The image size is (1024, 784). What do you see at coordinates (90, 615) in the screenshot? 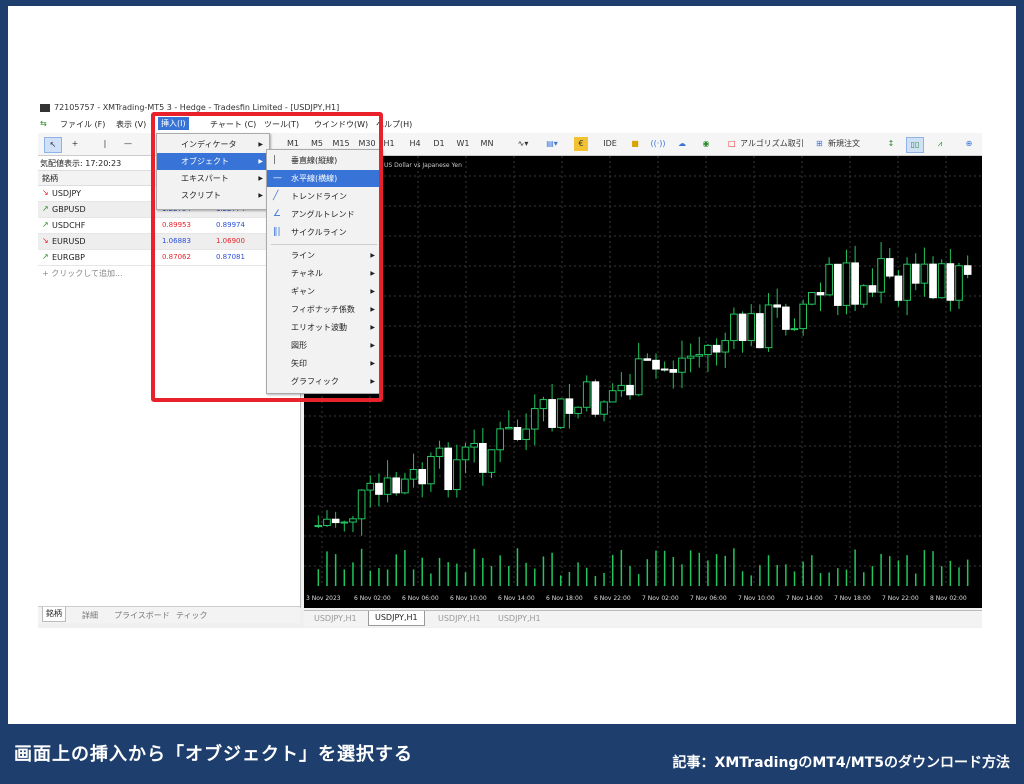
I see `tab-details: 詳細` at bounding box center [90, 615].